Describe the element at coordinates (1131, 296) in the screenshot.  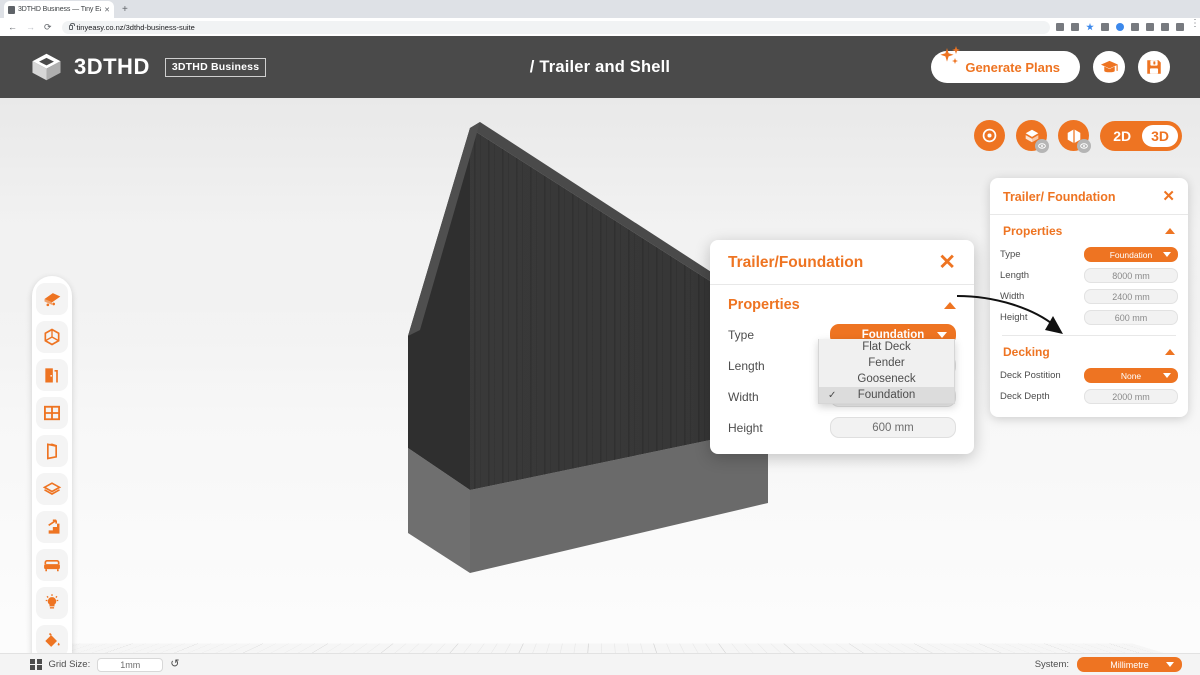
I see `width-input: 2400 mm` at that location.